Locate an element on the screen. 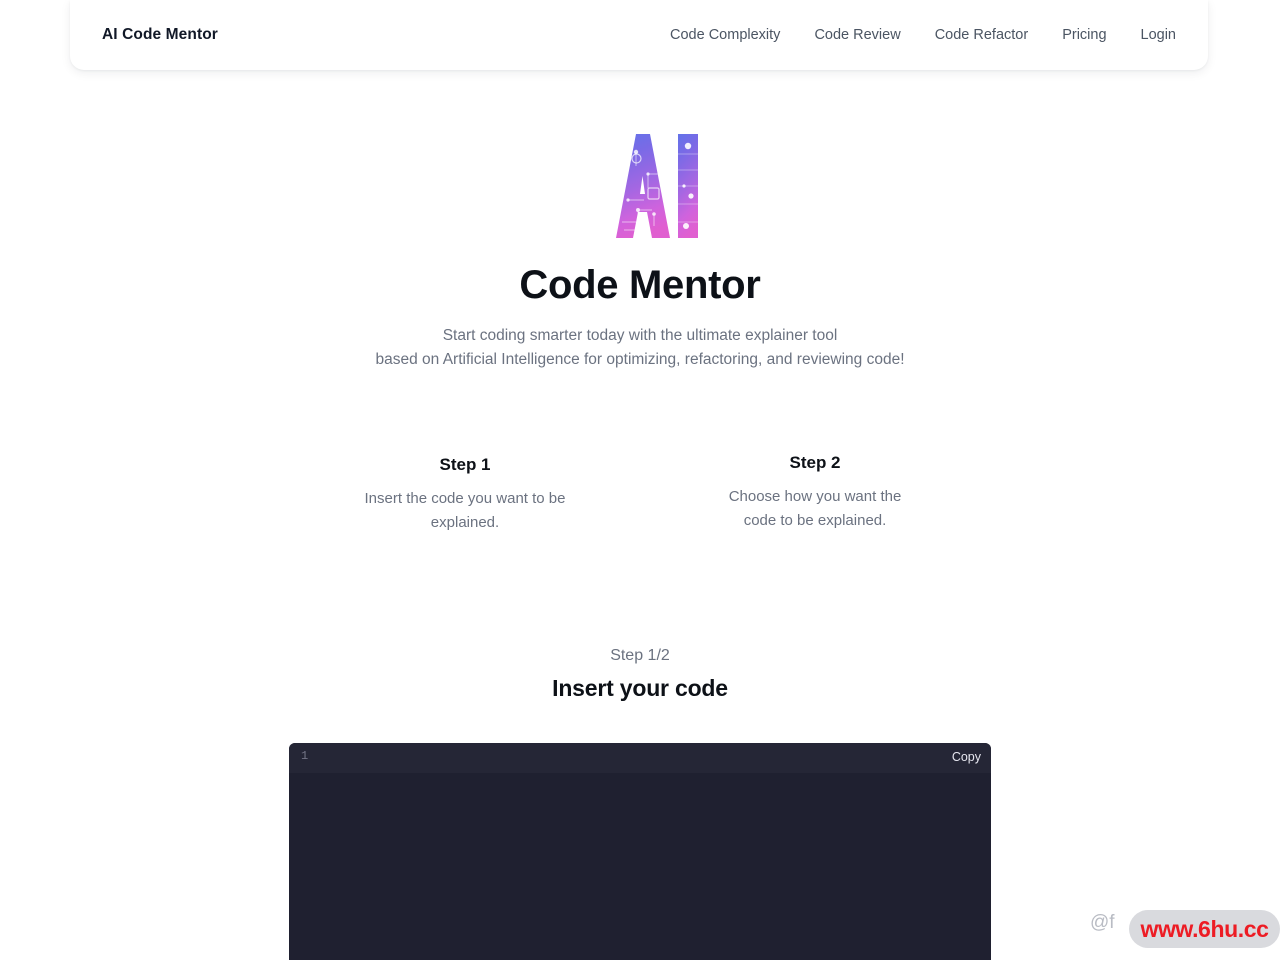 The width and height of the screenshot is (1280, 960). watermark-badge-text: www.6hu.cc is located at coordinates (1204, 928).